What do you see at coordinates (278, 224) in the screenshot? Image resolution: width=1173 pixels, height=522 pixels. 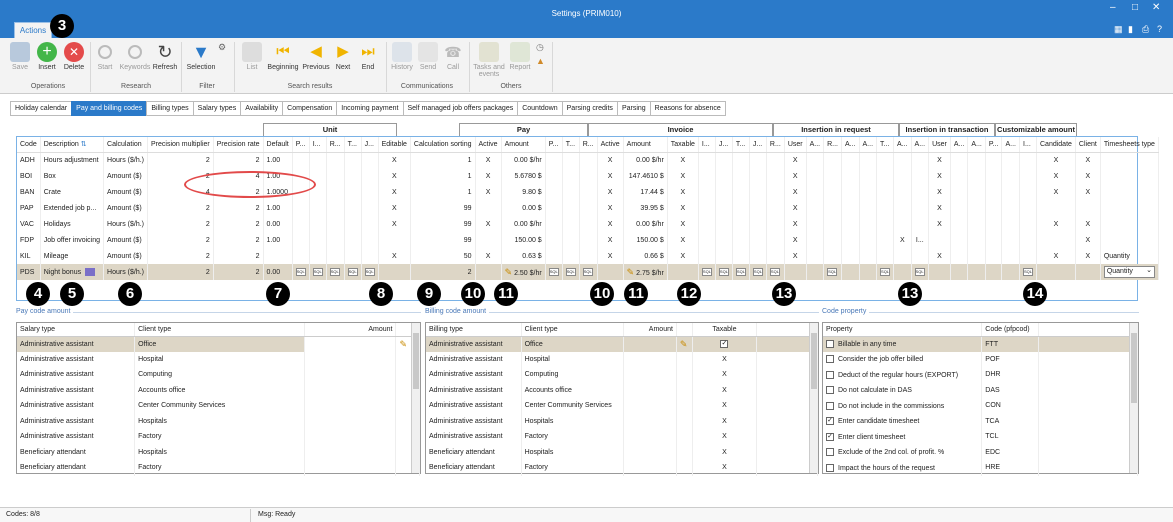 I see `cell-default: 0.00` at bounding box center [278, 224].